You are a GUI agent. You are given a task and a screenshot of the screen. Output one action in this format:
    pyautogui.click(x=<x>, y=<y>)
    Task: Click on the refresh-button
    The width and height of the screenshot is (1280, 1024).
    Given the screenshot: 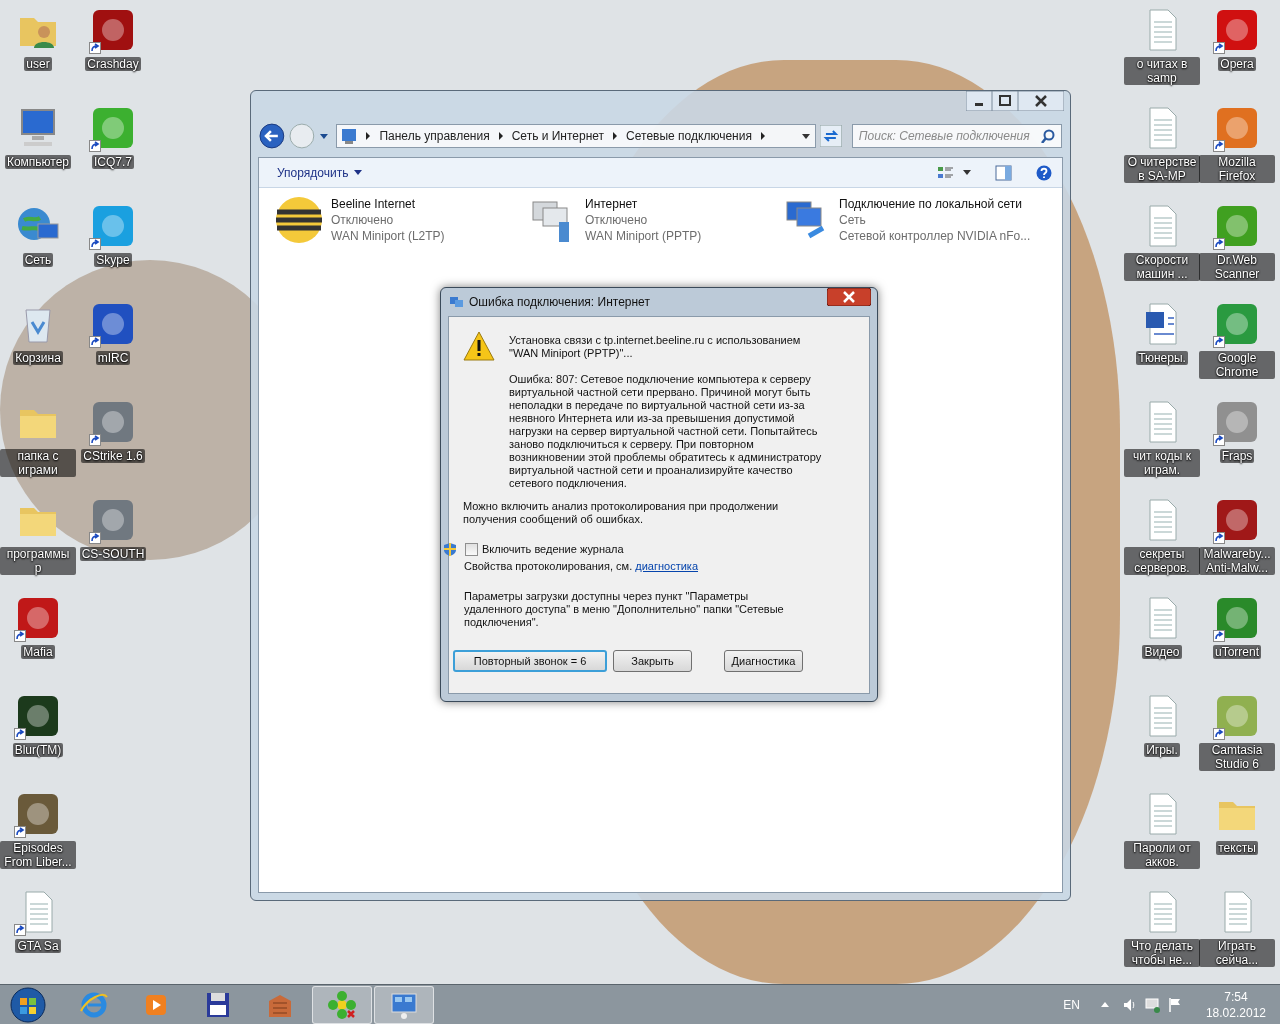 What is the action you would take?
    pyautogui.click(x=831, y=136)
    